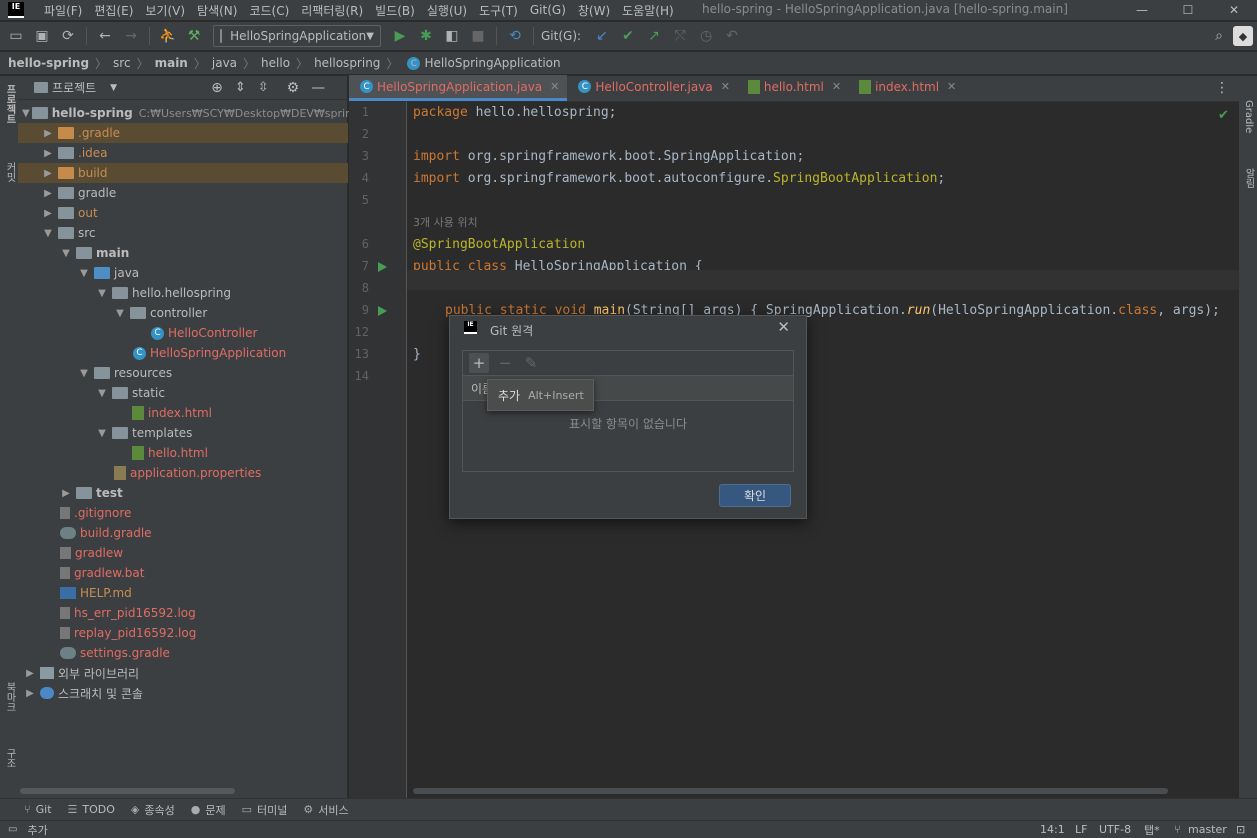 The image size is (1257, 838). Describe the element at coordinates (183, 473) in the screenshot. I see `tree-item-application-properties: application.properties` at that location.